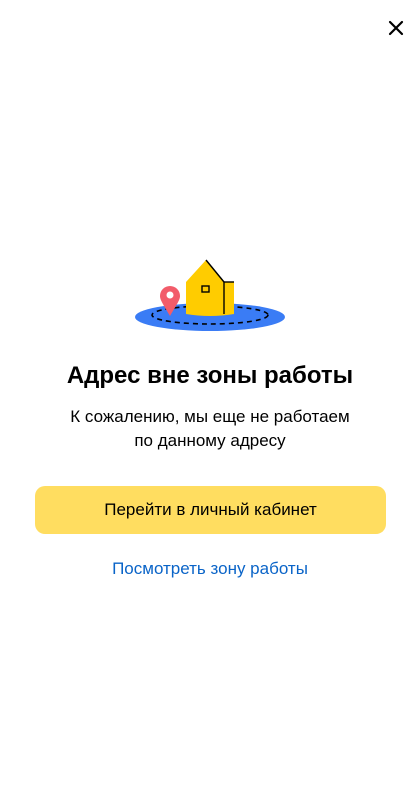 This screenshot has width=420, height=800. What do you see at coordinates (210, 569) in the screenshot?
I see `view-service-zone-link: Посмотреть зону работы` at bounding box center [210, 569].